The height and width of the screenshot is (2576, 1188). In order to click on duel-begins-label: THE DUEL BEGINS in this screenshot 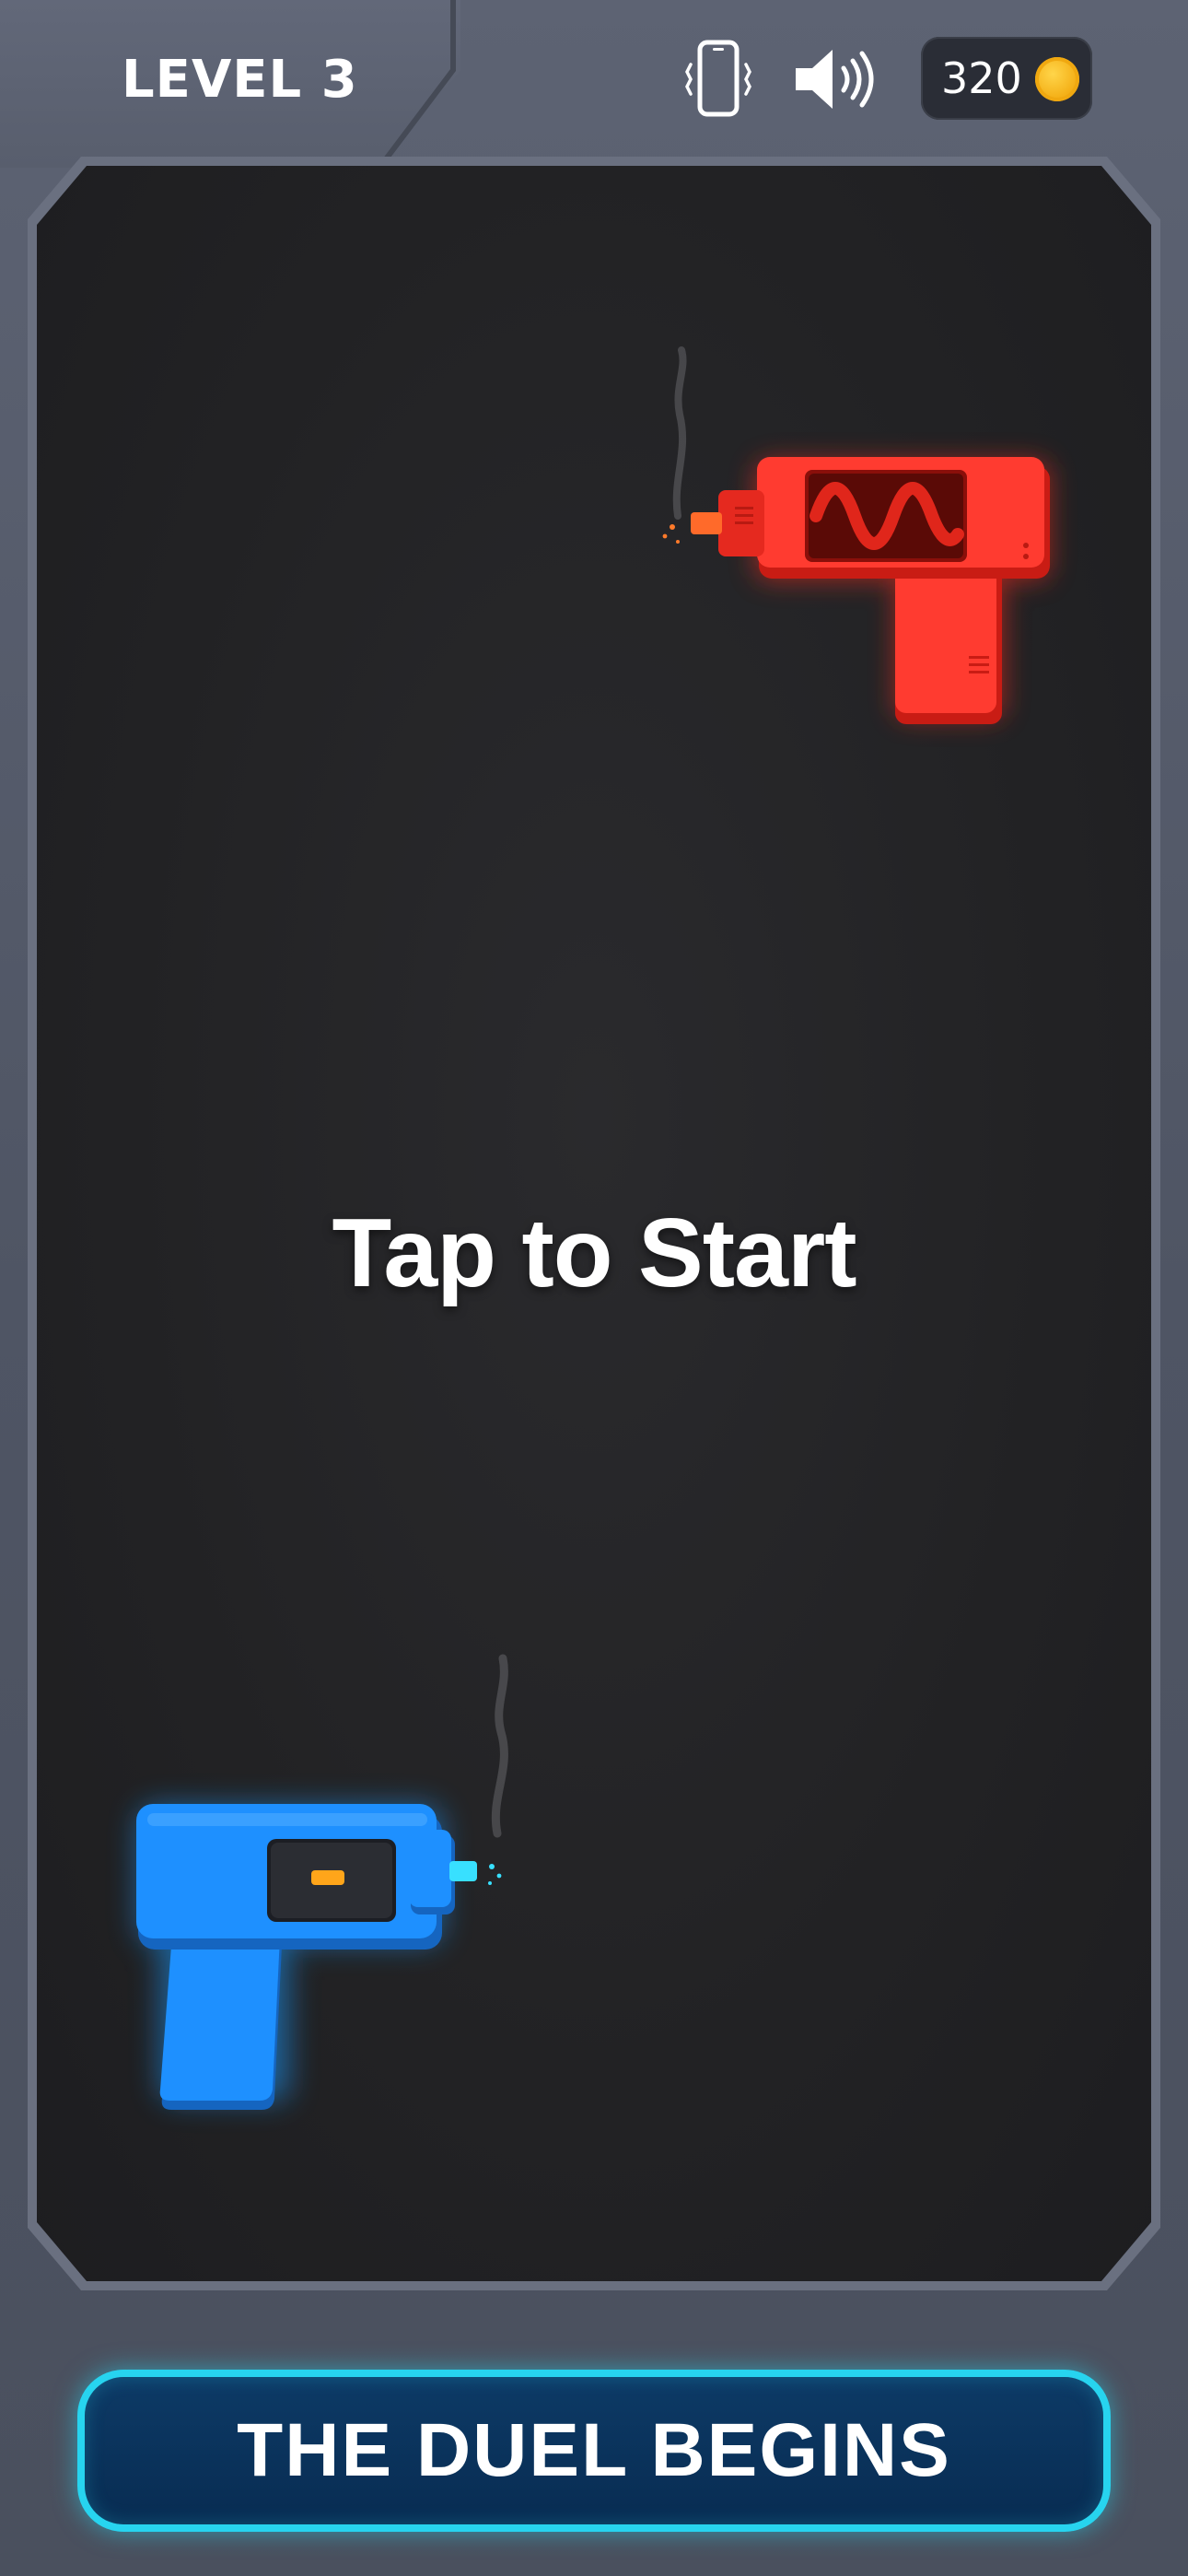, I will do `click(594, 2450)`.